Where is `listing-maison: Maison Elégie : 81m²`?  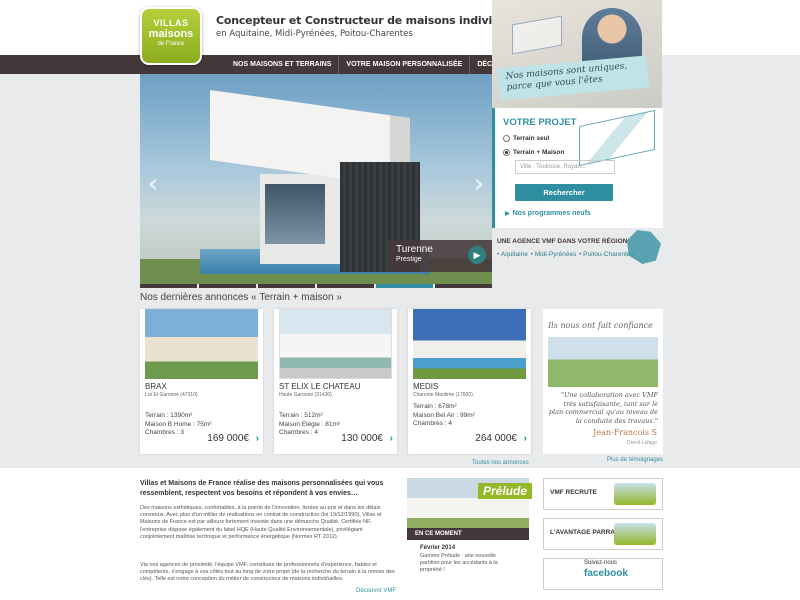 listing-maison: Maison Elégie : 81m² is located at coordinates (310, 424).